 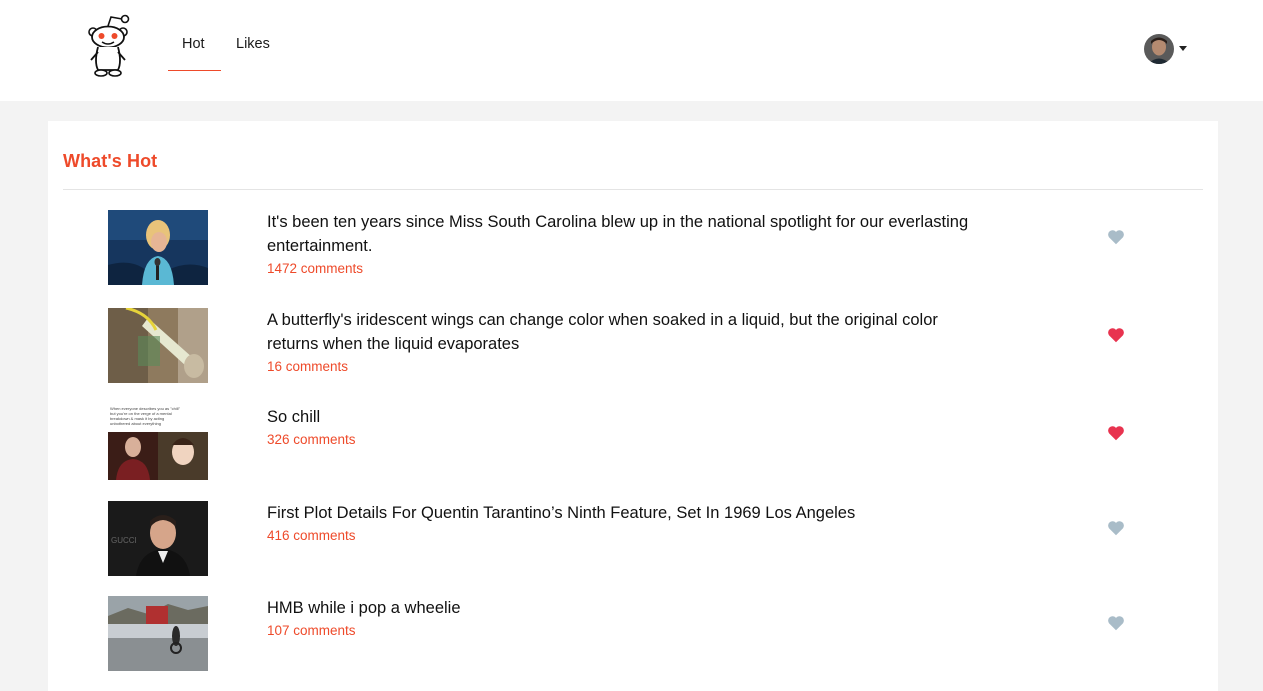 I want to click on post-comments-link: 107 comments, so click(x=311, y=630).